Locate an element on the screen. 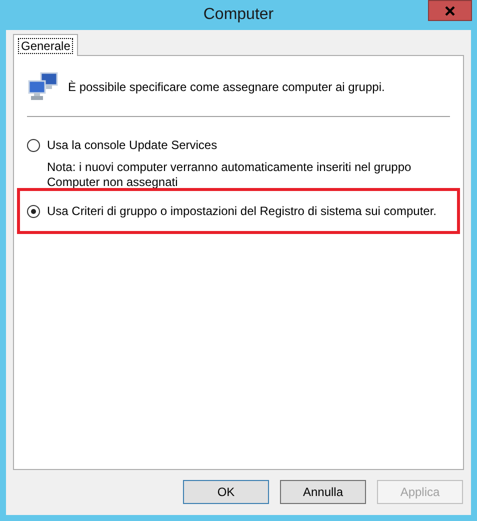  dialog-button: Annulla is located at coordinates (323, 492).